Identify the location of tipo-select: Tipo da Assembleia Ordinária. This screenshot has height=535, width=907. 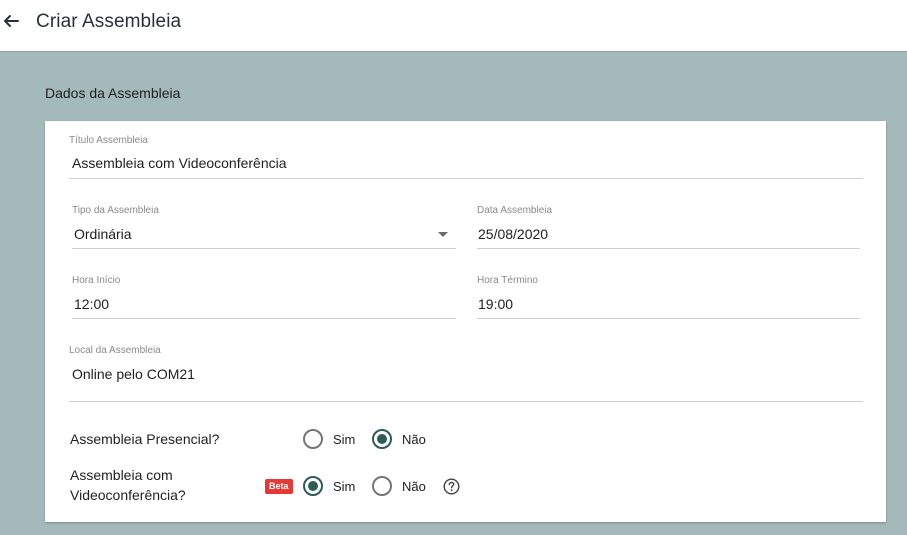
(264, 227).